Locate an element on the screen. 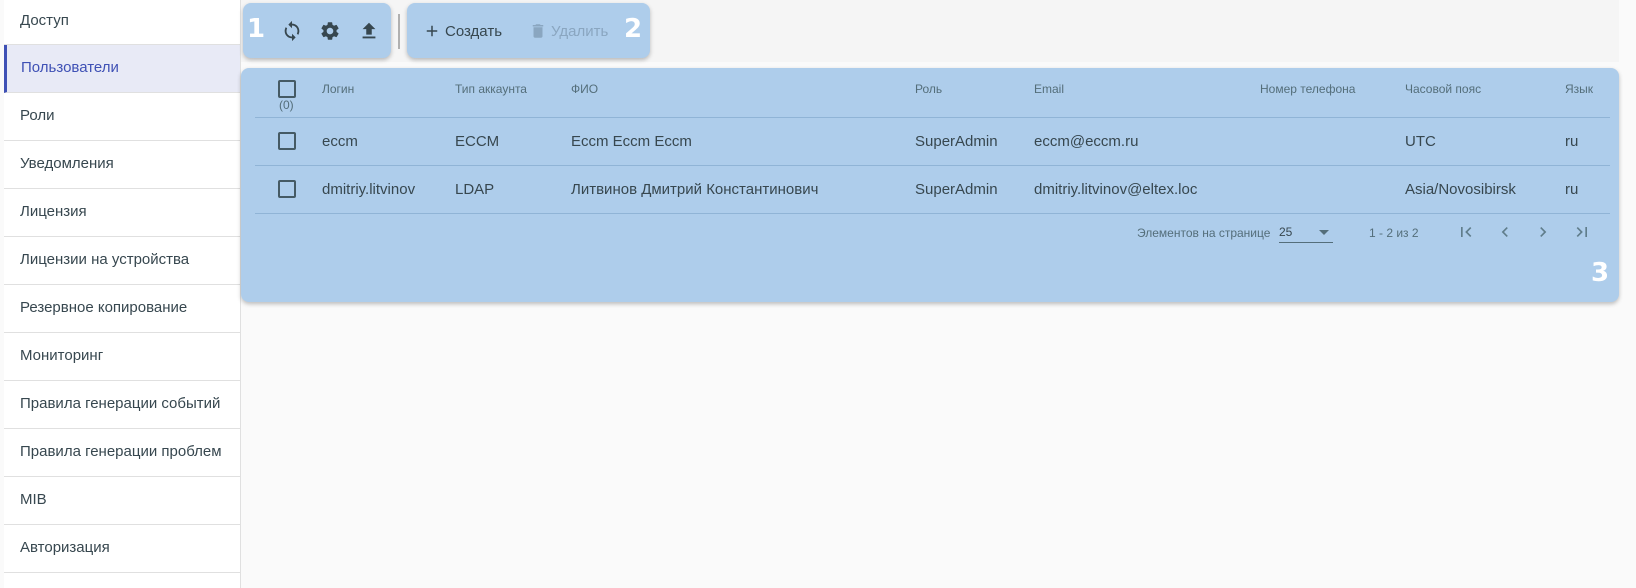 This screenshot has height=588, width=1636. last-page-button is located at coordinates (1582, 232).